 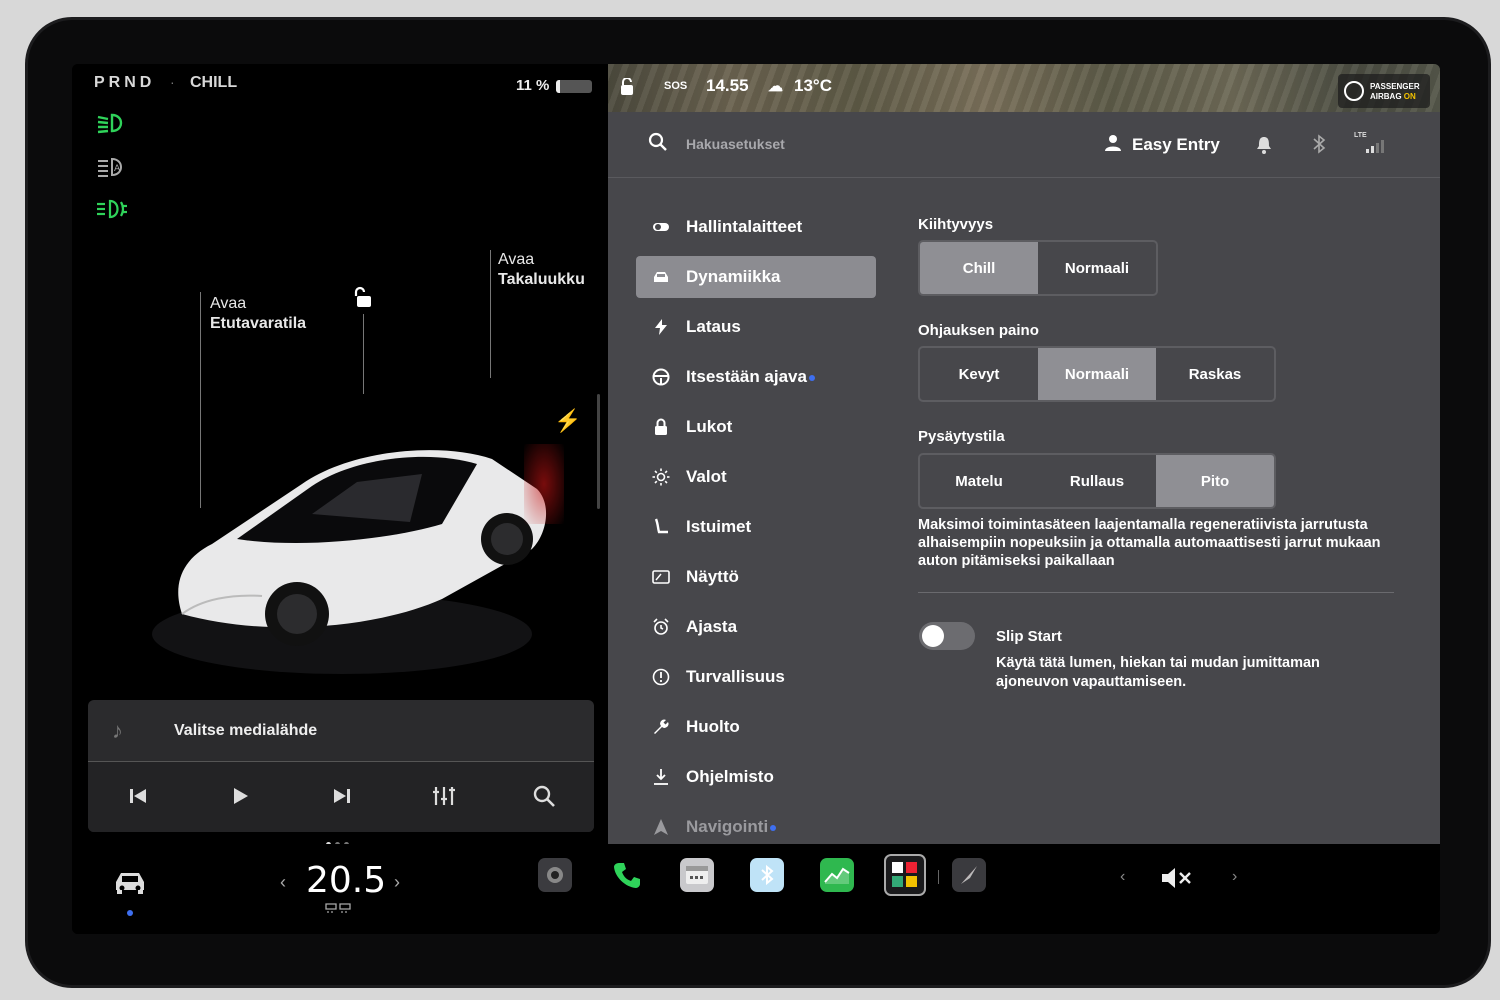 What do you see at coordinates (1024, 145) in the screenshot?
I see `settings-topbar: Hakuasetukset Easy Entry LTE` at bounding box center [1024, 145].